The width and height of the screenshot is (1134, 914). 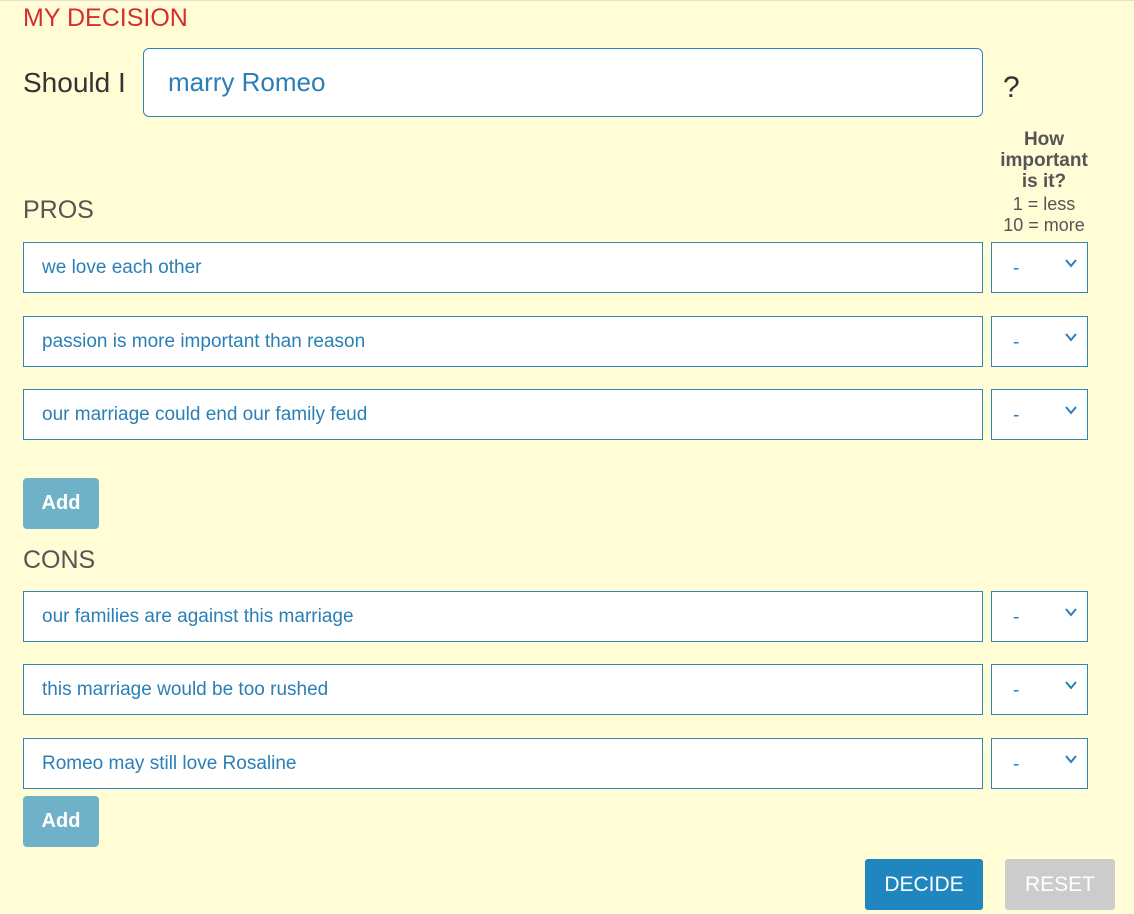 What do you see at coordinates (1044, 160) in the screenshot?
I see `importance-heading: How important is it?` at bounding box center [1044, 160].